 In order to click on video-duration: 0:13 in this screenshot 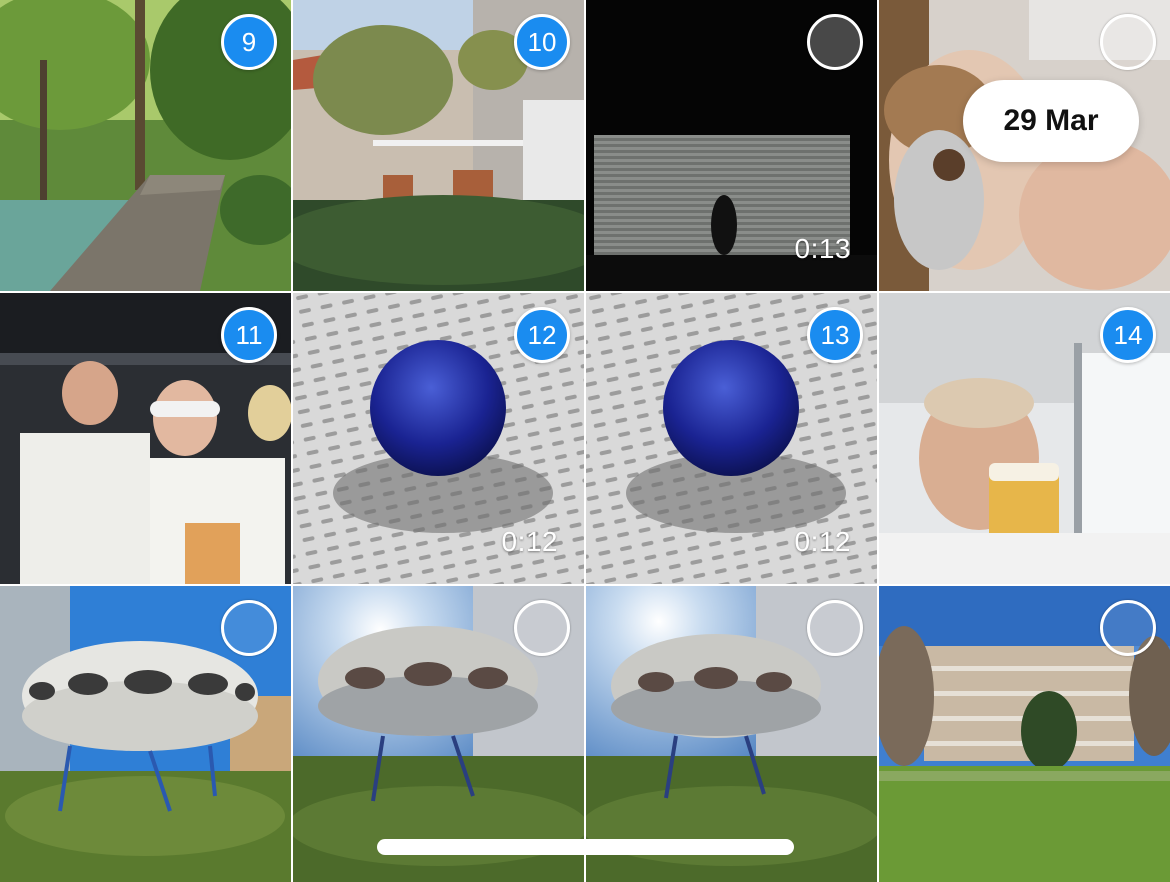, I will do `click(822, 248)`.